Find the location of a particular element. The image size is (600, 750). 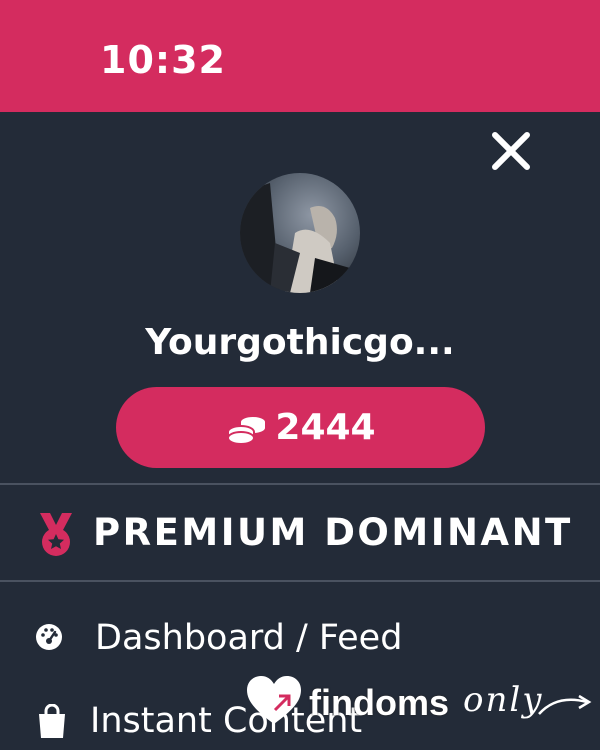

avatar is located at coordinates (300, 233).